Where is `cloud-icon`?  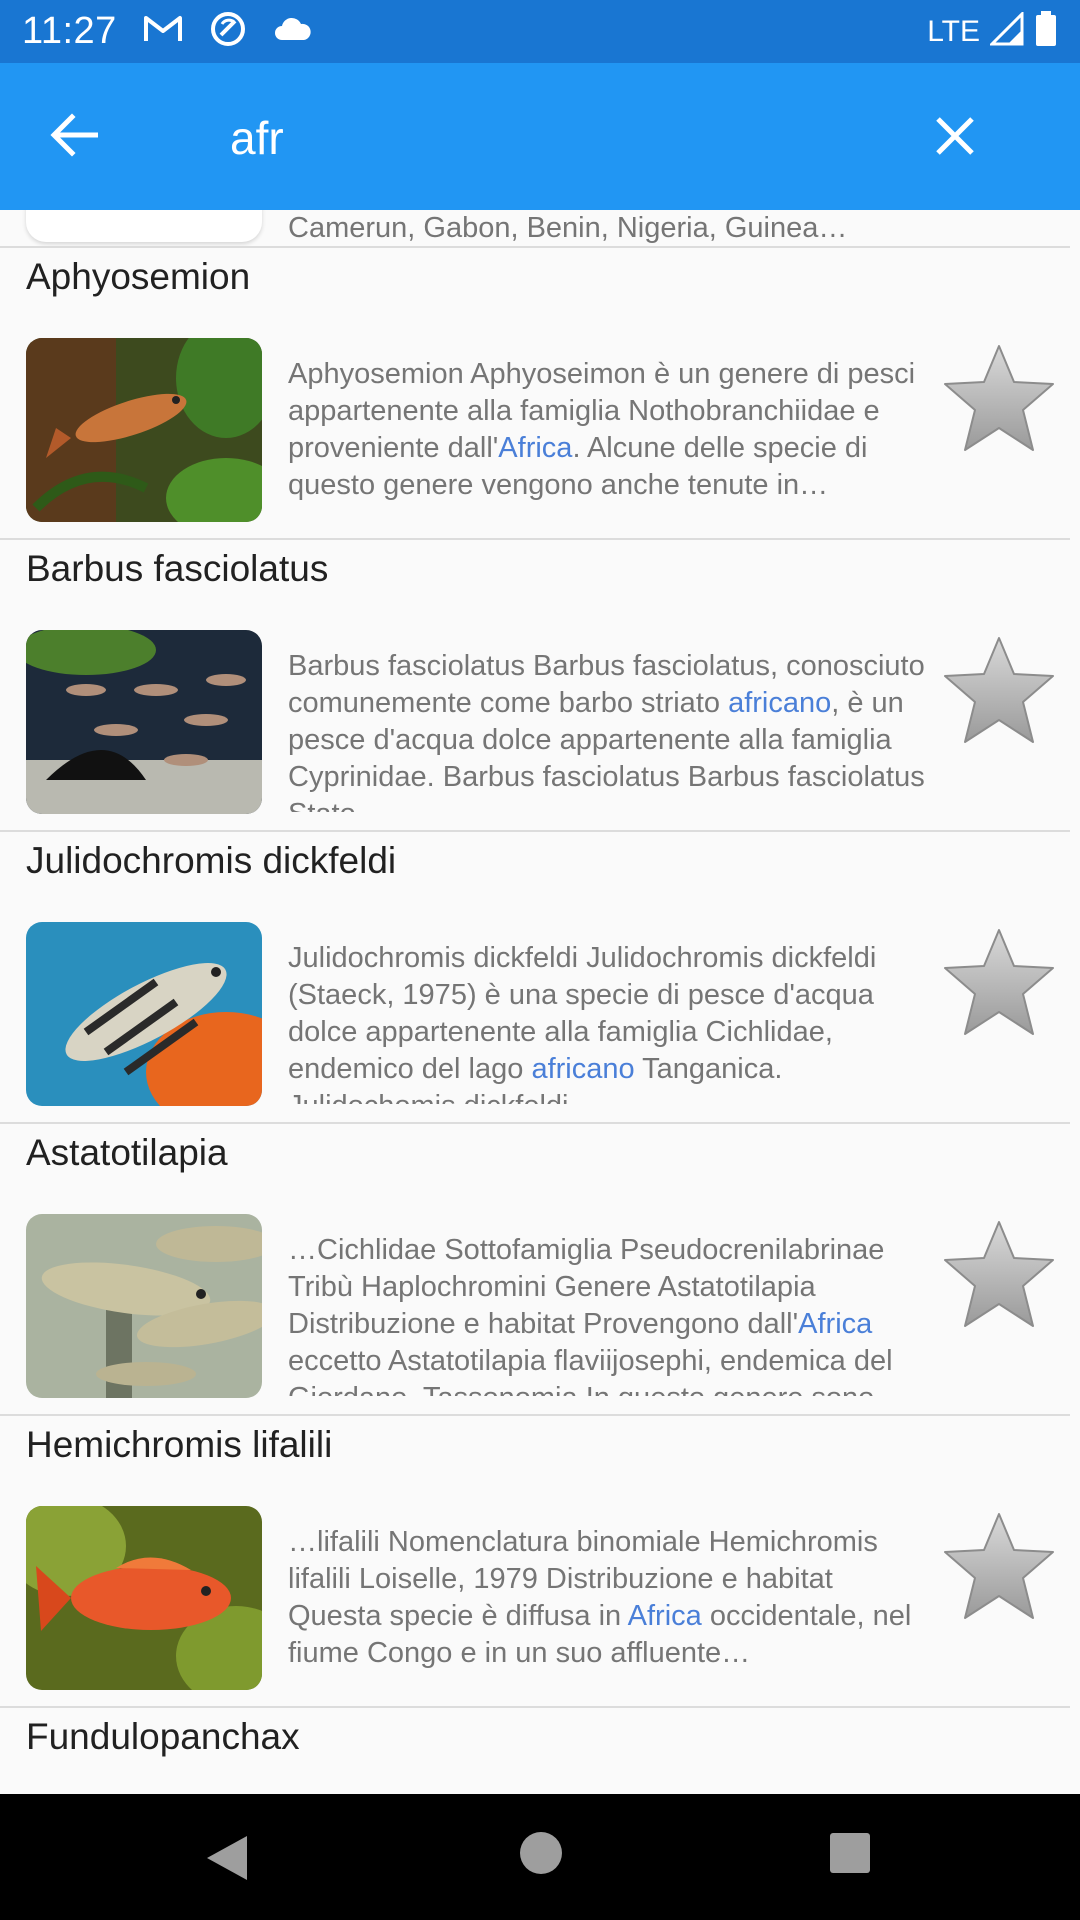
cloud-icon is located at coordinates (293, 31).